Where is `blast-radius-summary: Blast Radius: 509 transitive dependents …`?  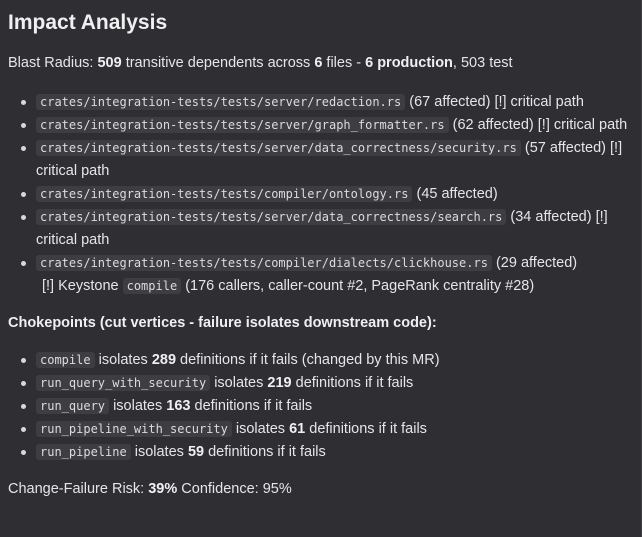
blast-radius-summary: Blast Radius: 509 transitive dependents … is located at coordinates (320, 63).